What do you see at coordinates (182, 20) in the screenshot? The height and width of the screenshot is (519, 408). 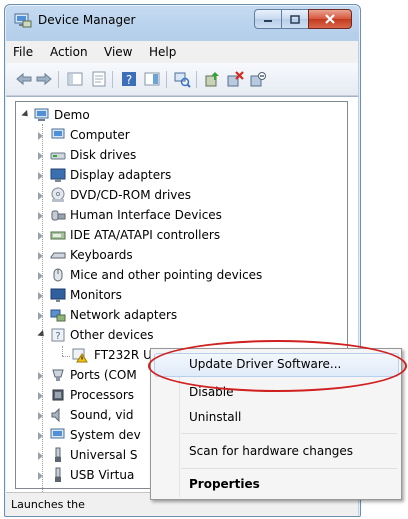 I see `title-bar: Device Manager` at bounding box center [182, 20].